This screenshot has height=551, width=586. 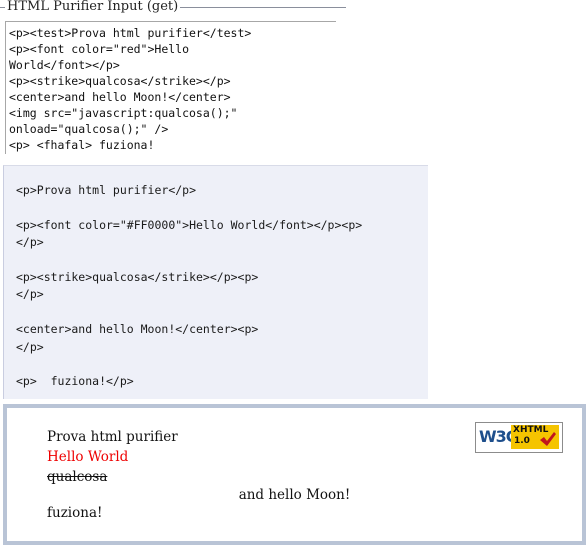 What do you see at coordinates (112, 437) in the screenshot?
I see `preview-paragraph-1: Prova html purifier` at bounding box center [112, 437].